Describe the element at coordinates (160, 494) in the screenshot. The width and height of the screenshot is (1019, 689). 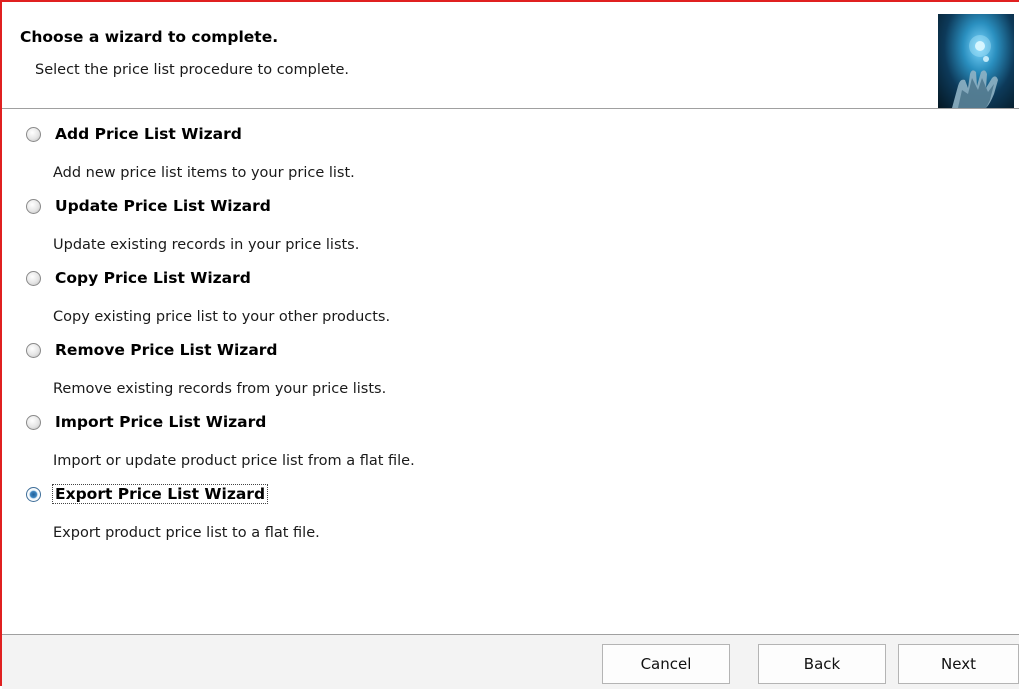
I see `option-title: Export Price List Wizard` at that location.